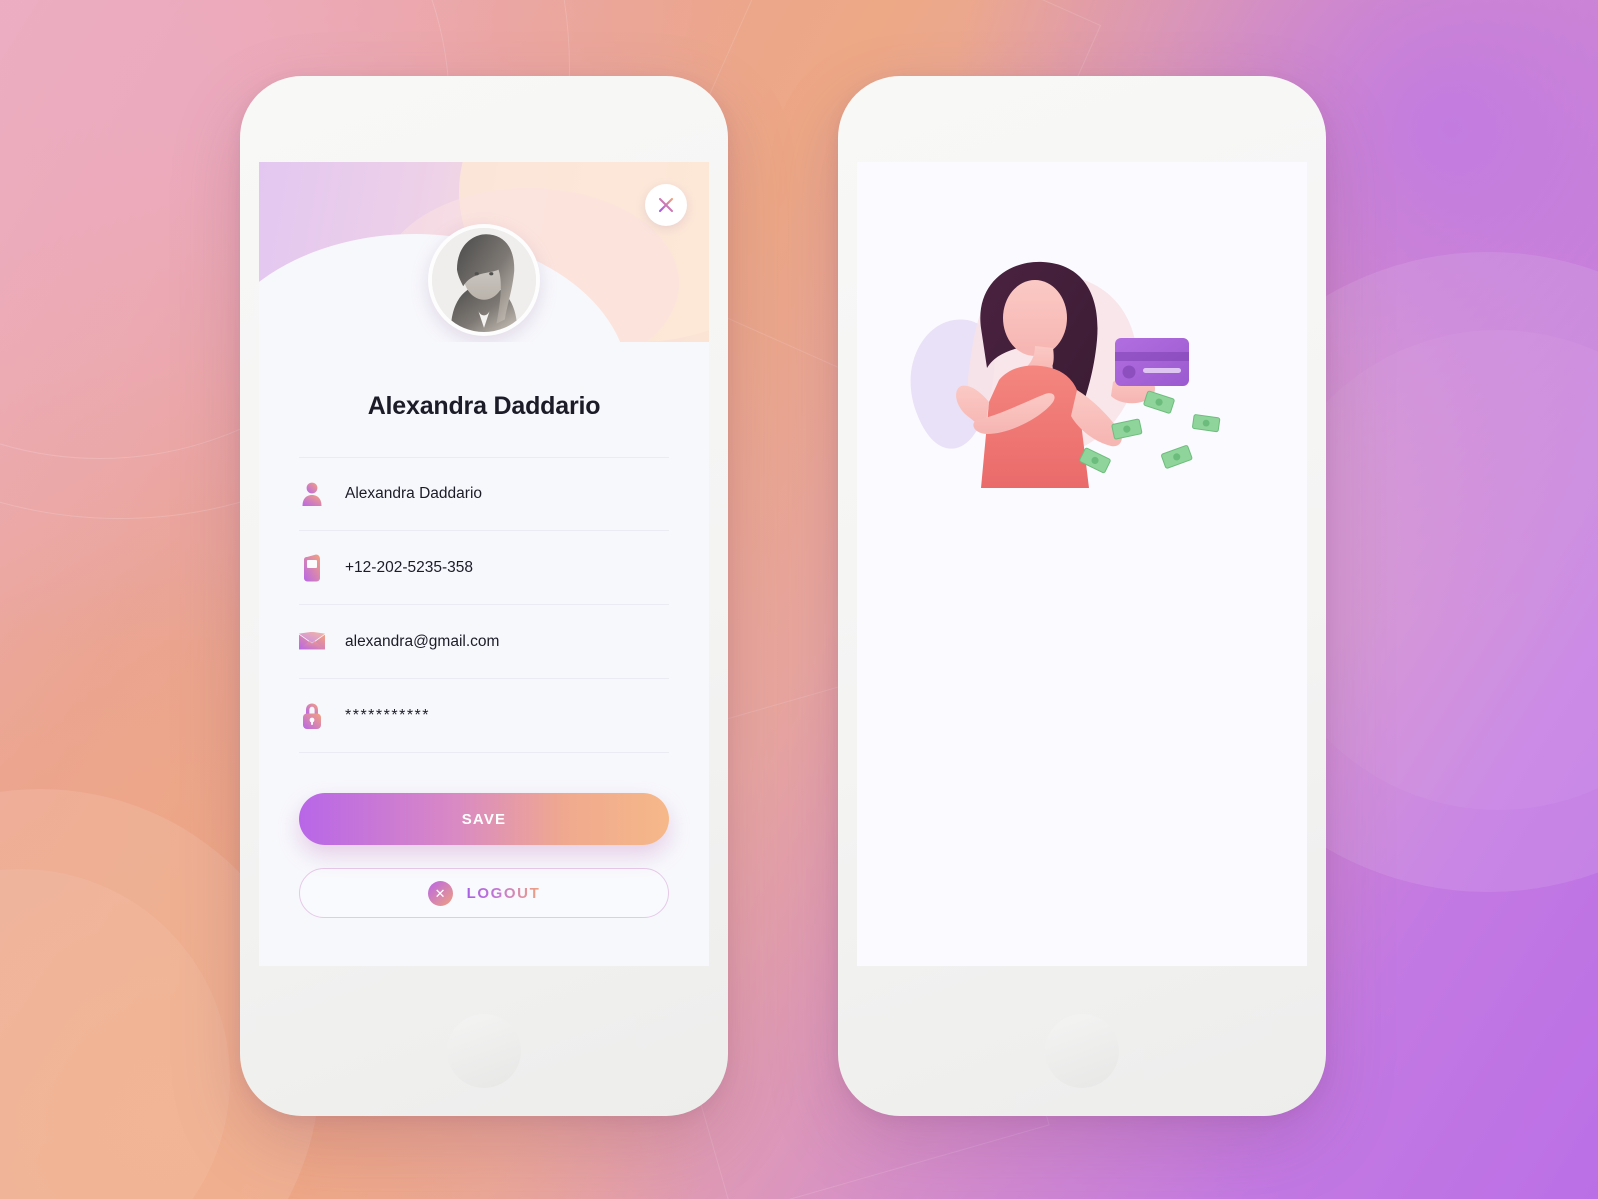 This screenshot has width=1598, height=1199. Describe the element at coordinates (484, 855) in the screenshot. I see `profile-actions: SAVE ✕ LOGOUT` at that location.